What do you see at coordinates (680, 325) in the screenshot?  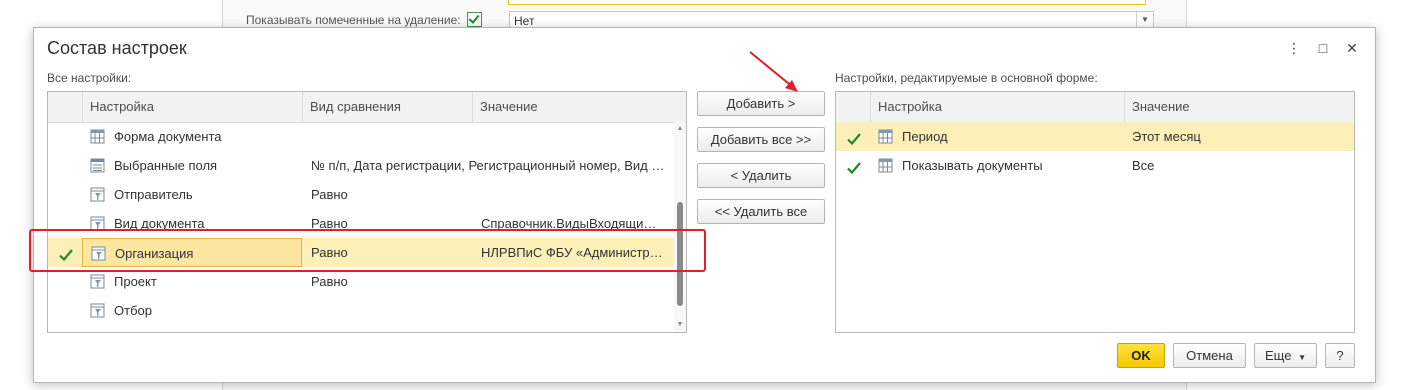 I see `scroll-down-icon: ▼` at bounding box center [680, 325].